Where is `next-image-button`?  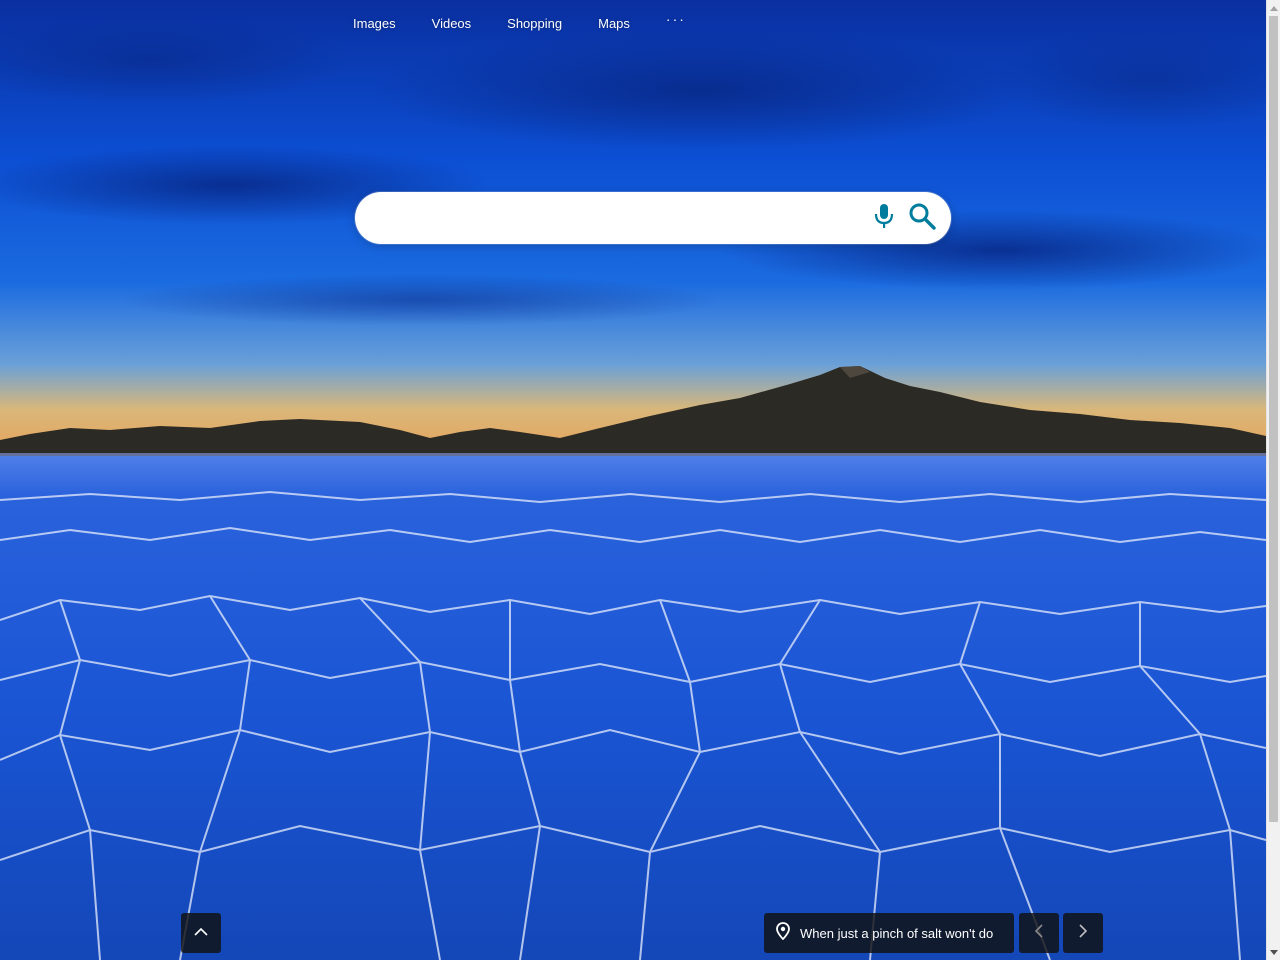
next-image-button is located at coordinates (1083, 933).